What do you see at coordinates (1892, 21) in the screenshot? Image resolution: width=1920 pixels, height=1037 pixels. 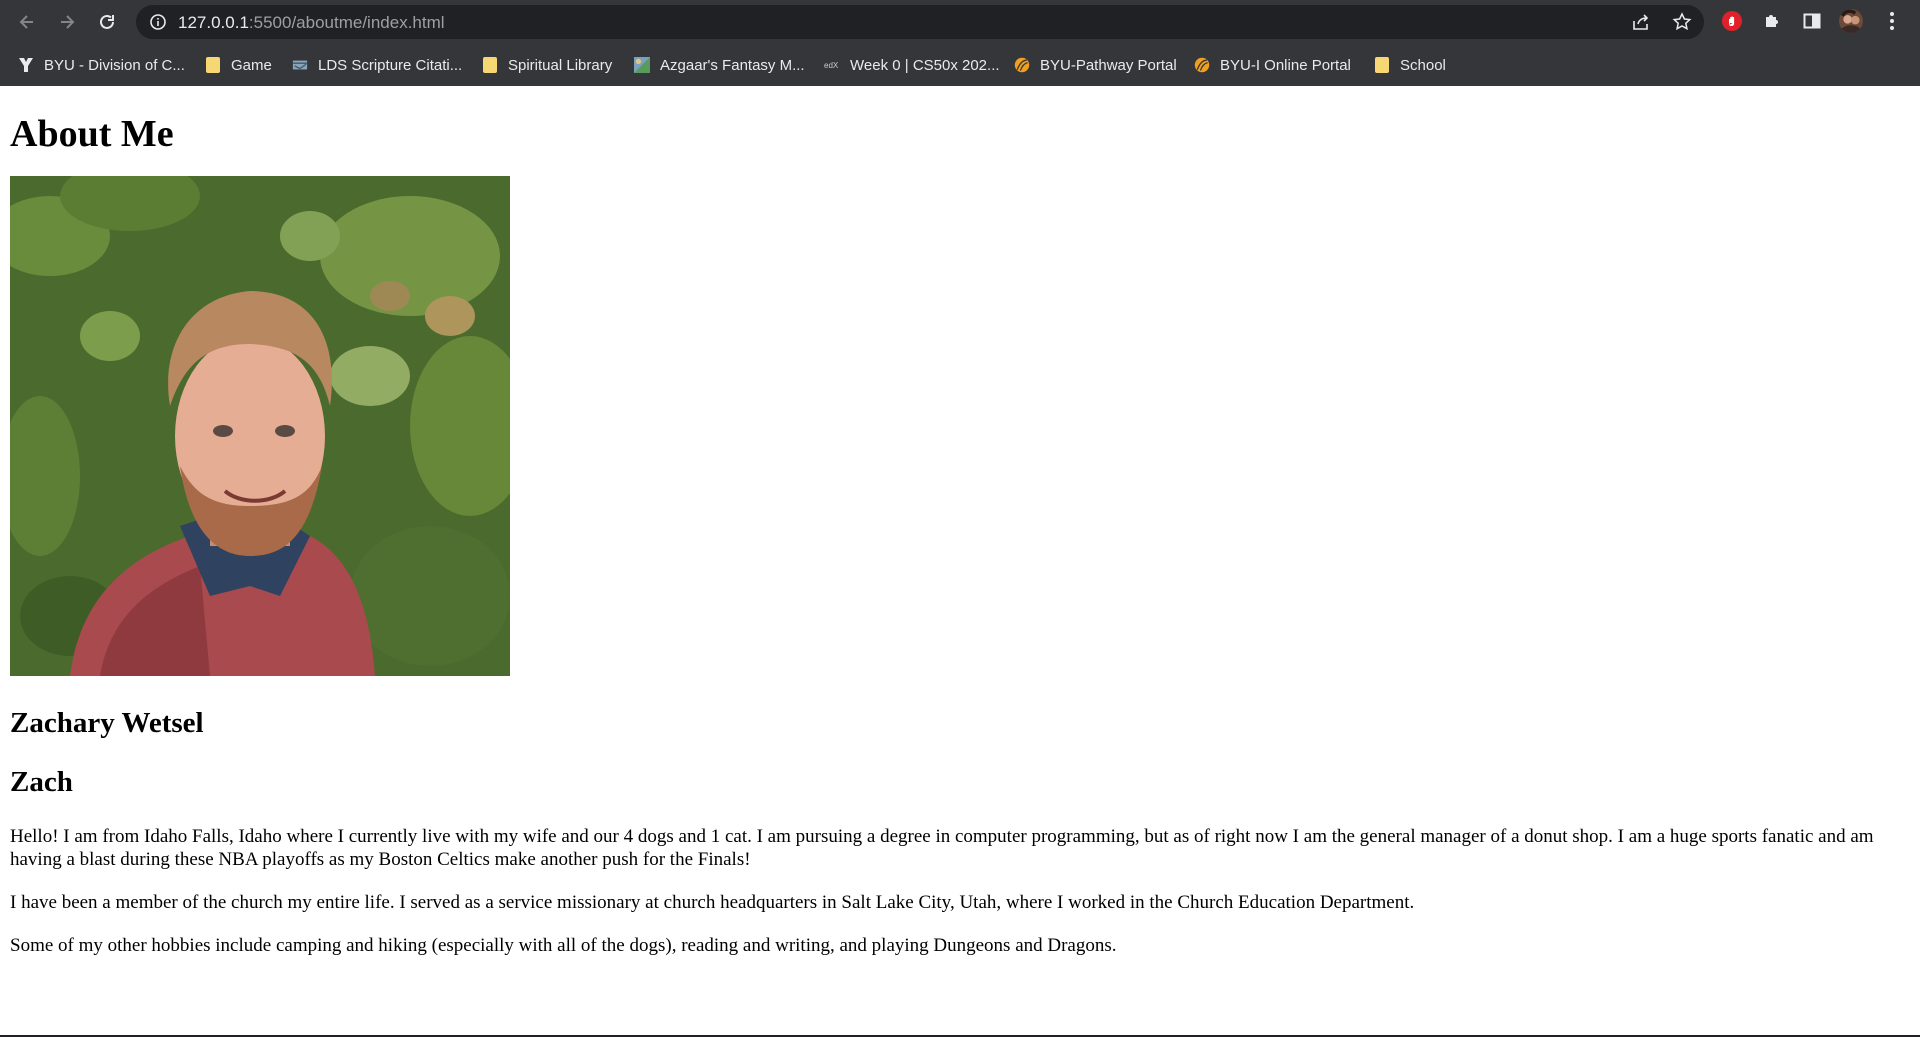 I see `menu-kebab-icon` at bounding box center [1892, 21].